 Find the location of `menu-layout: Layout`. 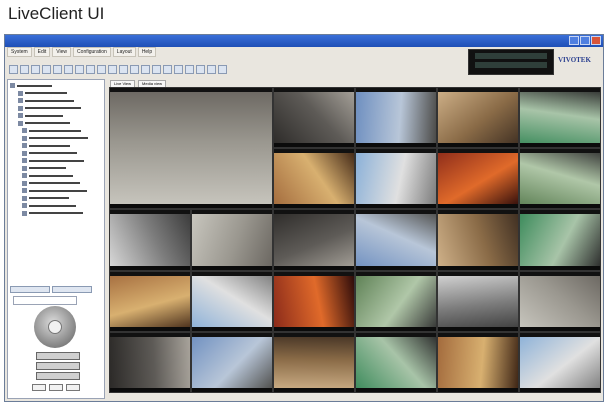

menu-layout: Layout is located at coordinates (124, 52).